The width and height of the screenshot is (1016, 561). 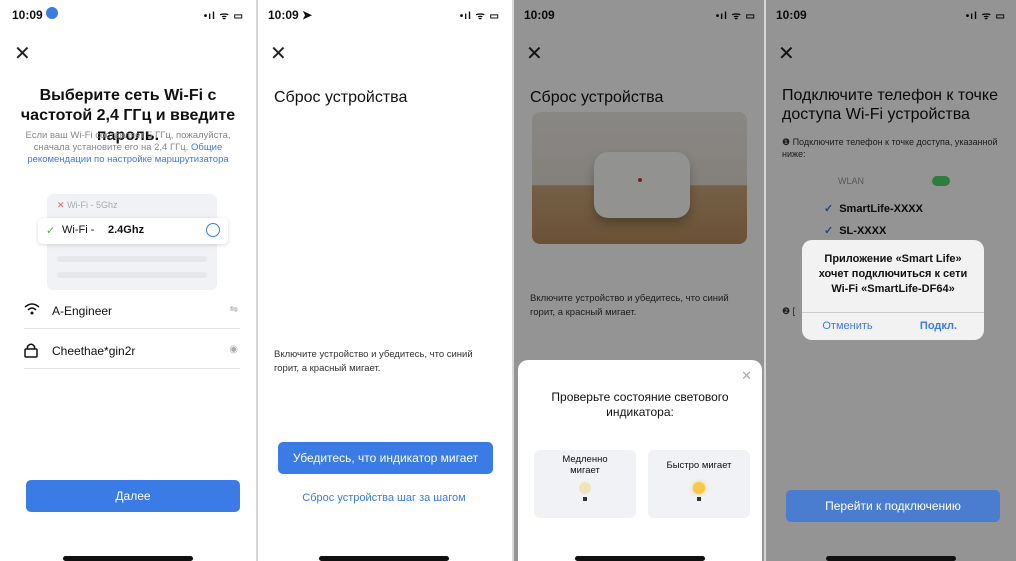 I want to click on wifi-24ghz-band: 2.4Ghz, so click(x=126, y=230).